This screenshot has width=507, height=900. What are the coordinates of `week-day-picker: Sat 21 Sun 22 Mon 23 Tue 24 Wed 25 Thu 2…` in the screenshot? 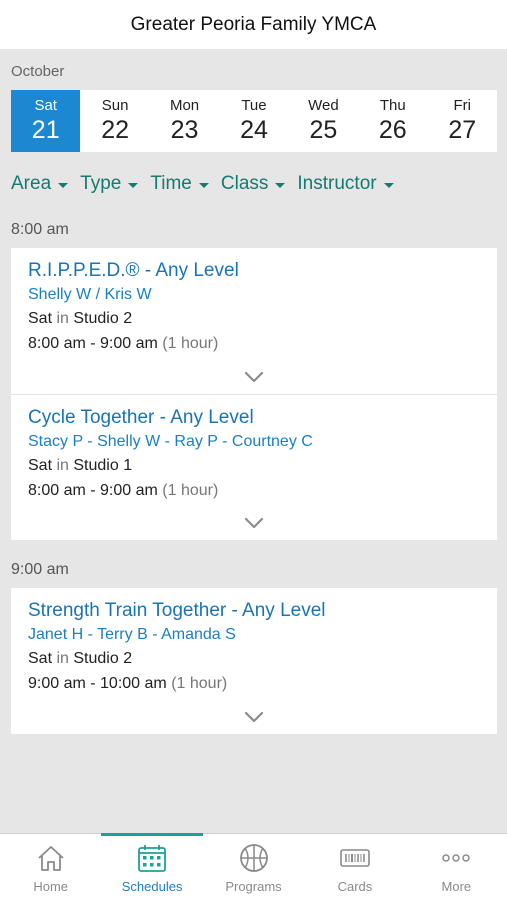 It's located at (254, 121).